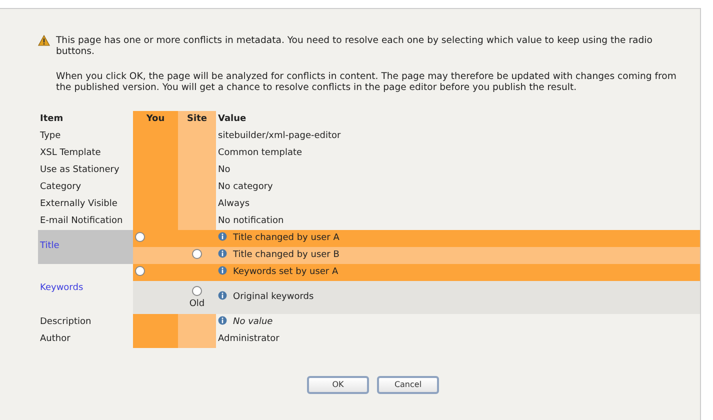 This screenshot has width=713, height=420. What do you see at coordinates (50, 135) in the screenshot?
I see `item-label: Type` at bounding box center [50, 135].